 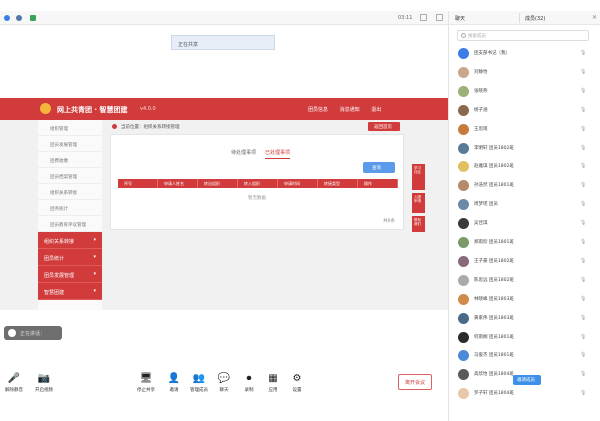 What do you see at coordinates (224, 378) in the screenshot?
I see `chat-icon: 💬` at bounding box center [224, 378].